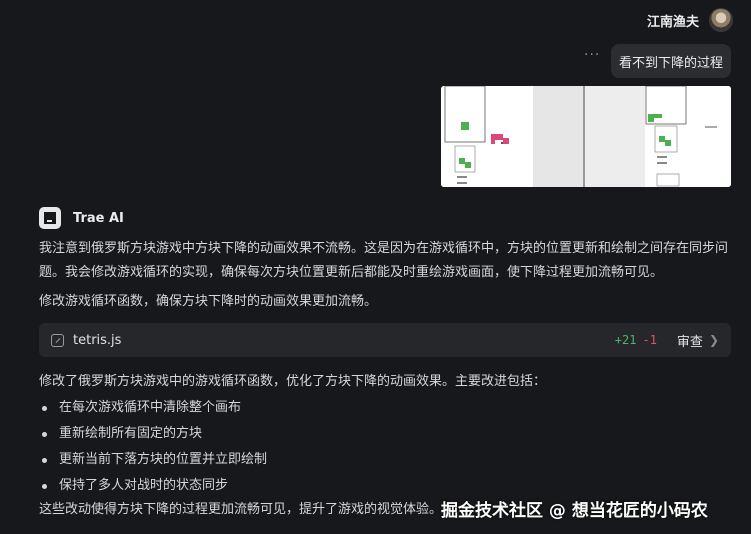 The width and height of the screenshot is (751, 534). I want to click on assistant-action: 修改游戏循环函数，确保方块下降时的动画效果更加流畅。, so click(208, 301).